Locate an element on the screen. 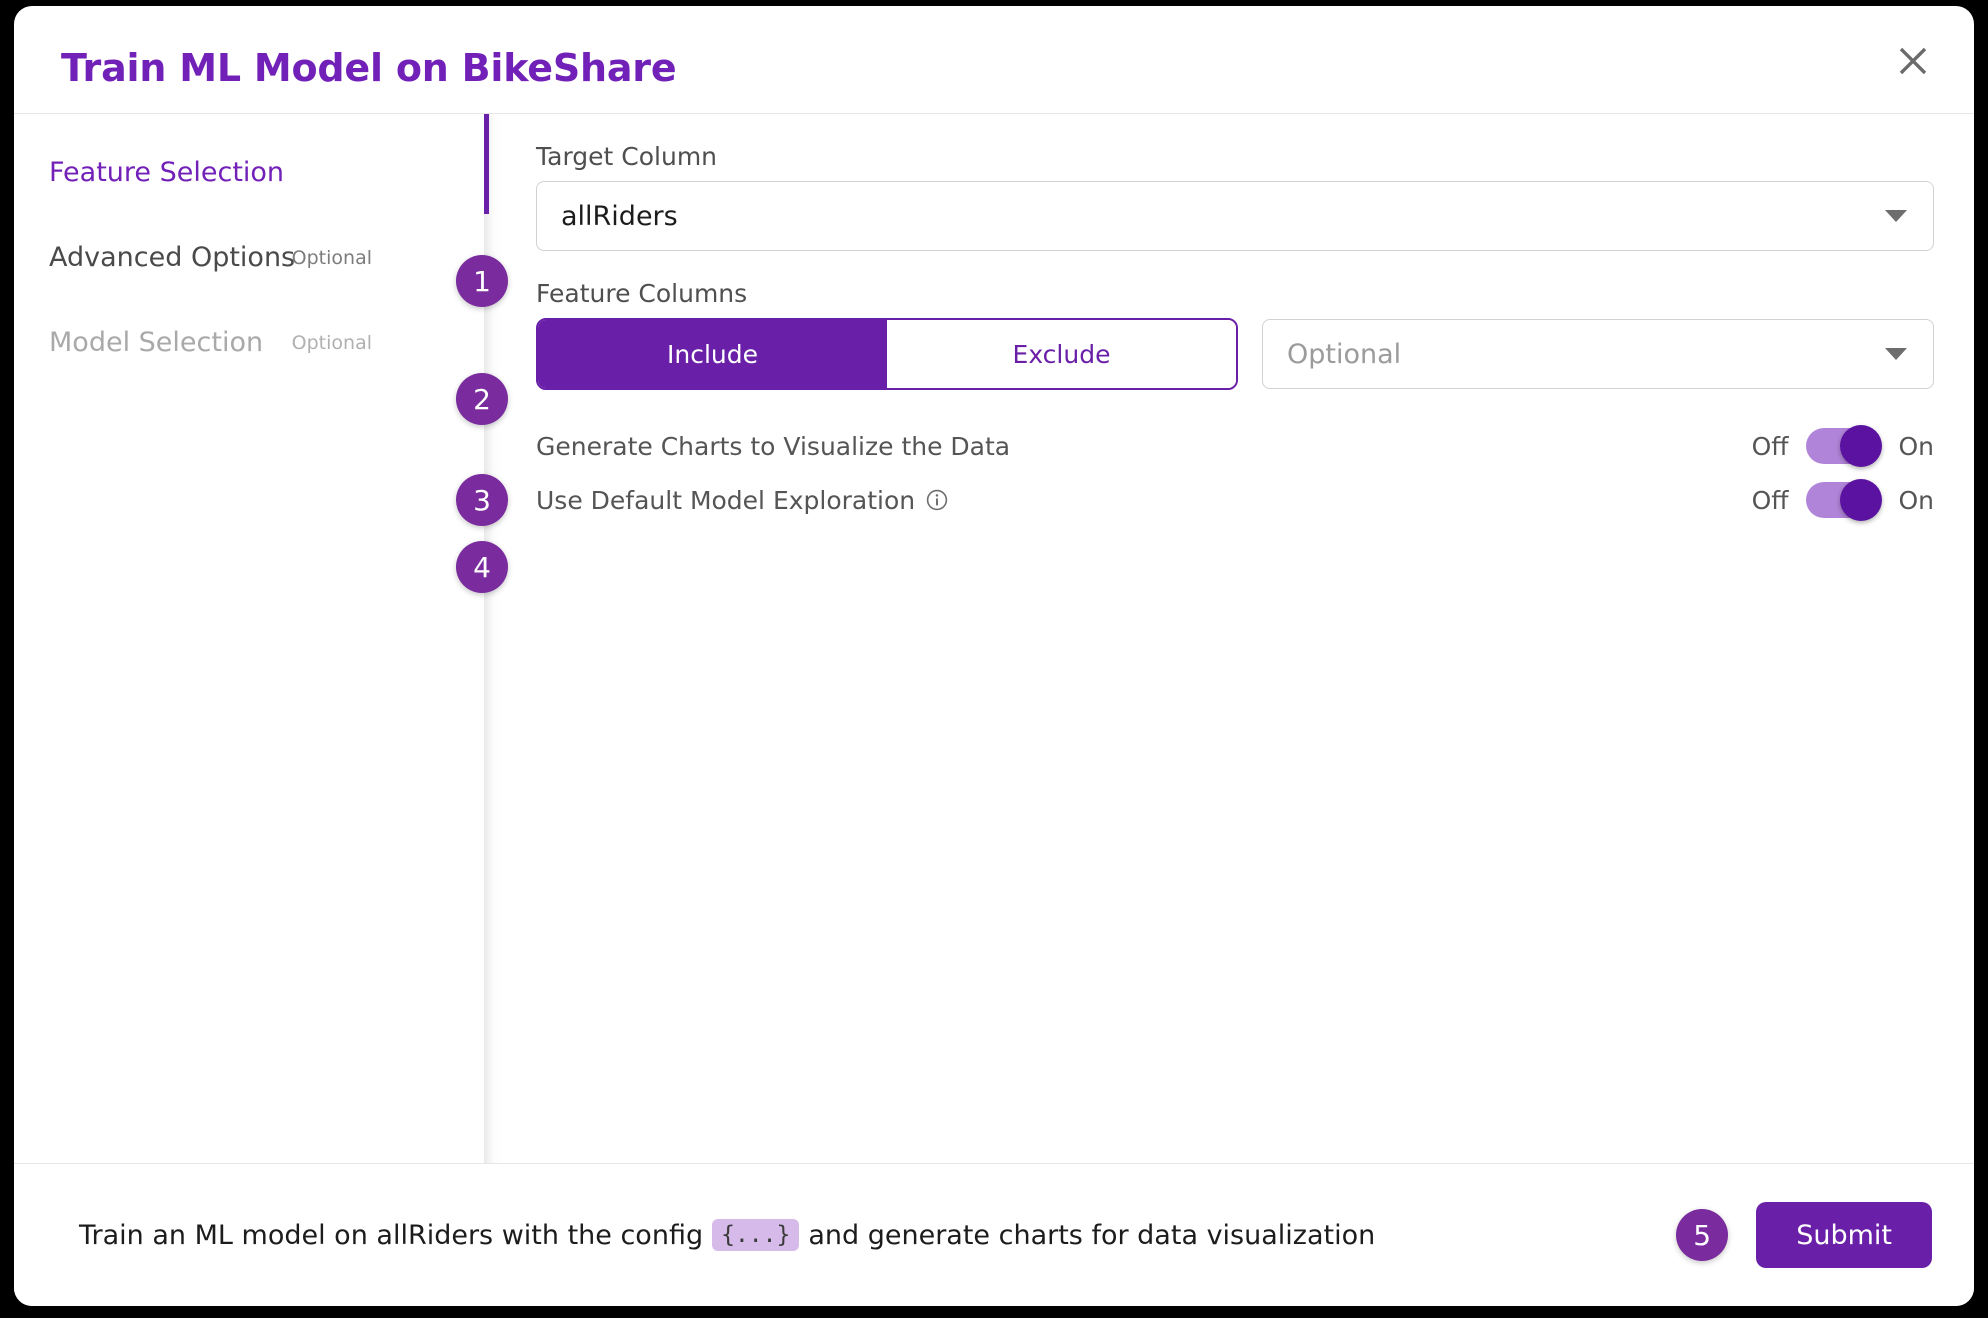 This screenshot has width=1988, height=1318. sidebar-item-label: Advanced Options is located at coordinates (172, 257).